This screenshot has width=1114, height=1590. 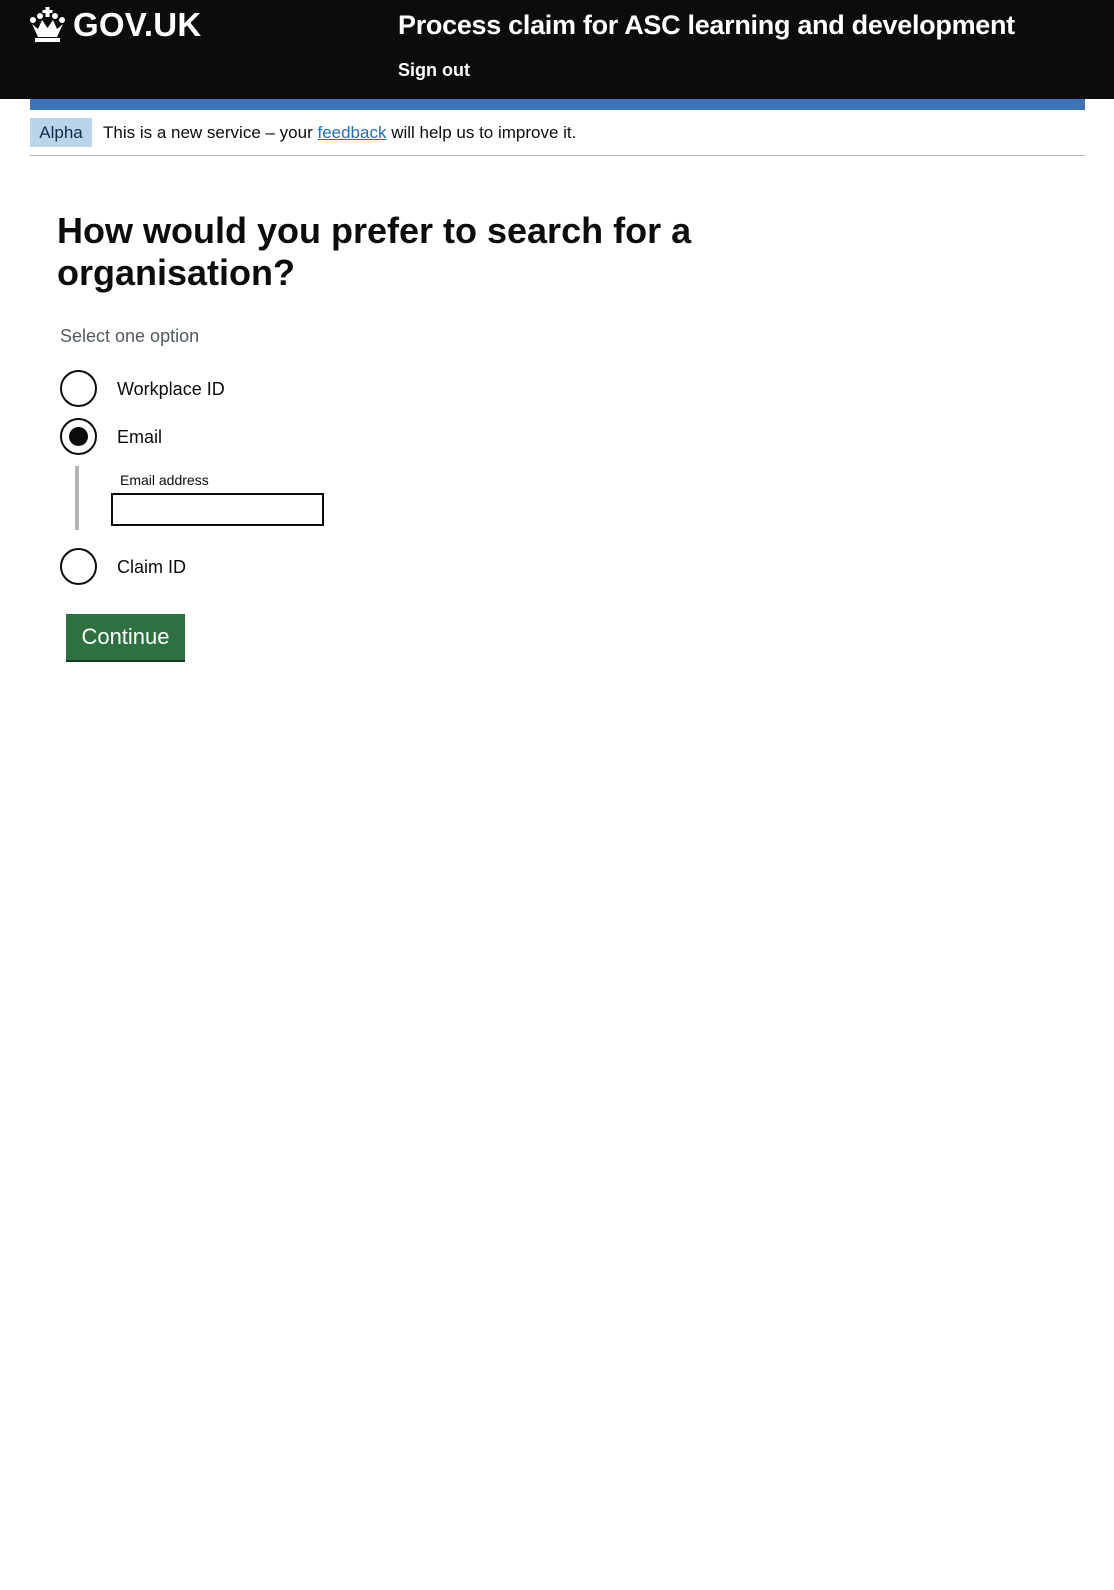 What do you see at coordinates (151, 567) in the screenshot?
I see `radio-label: Claim ID` at bounding box center [151, 567].